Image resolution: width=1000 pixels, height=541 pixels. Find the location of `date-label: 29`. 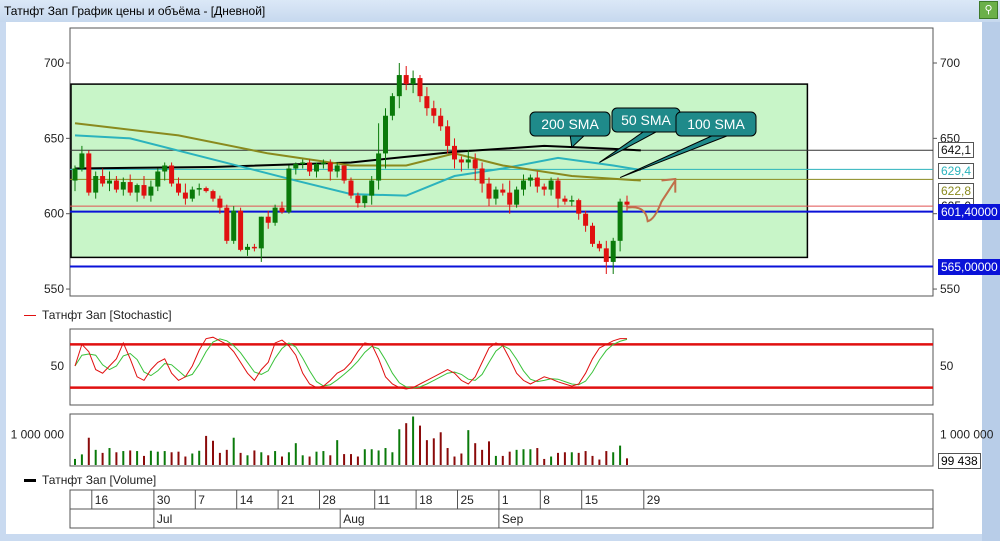

date-label: 29 is located at coordinates (654, 500).